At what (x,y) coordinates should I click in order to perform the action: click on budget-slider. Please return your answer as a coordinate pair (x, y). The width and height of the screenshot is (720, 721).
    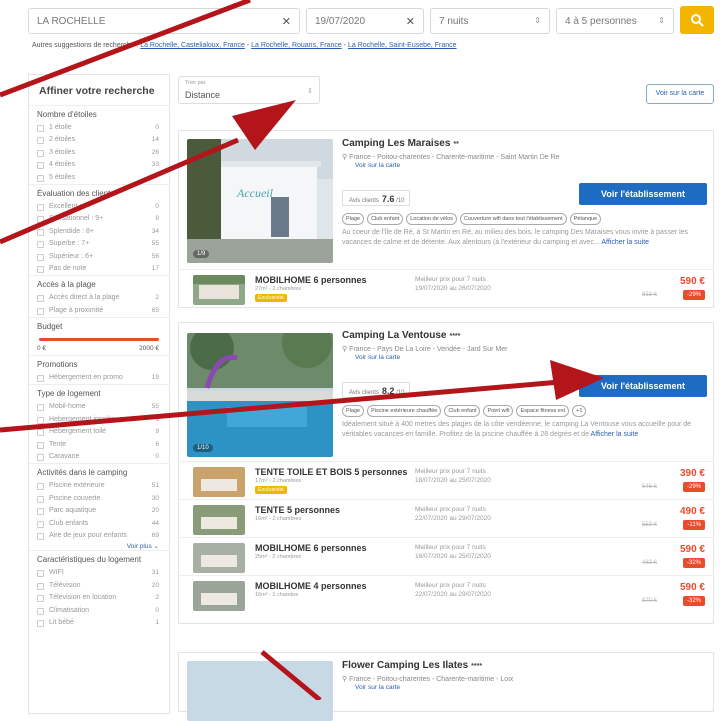
    Looking at the image, I should click on (99, 340).